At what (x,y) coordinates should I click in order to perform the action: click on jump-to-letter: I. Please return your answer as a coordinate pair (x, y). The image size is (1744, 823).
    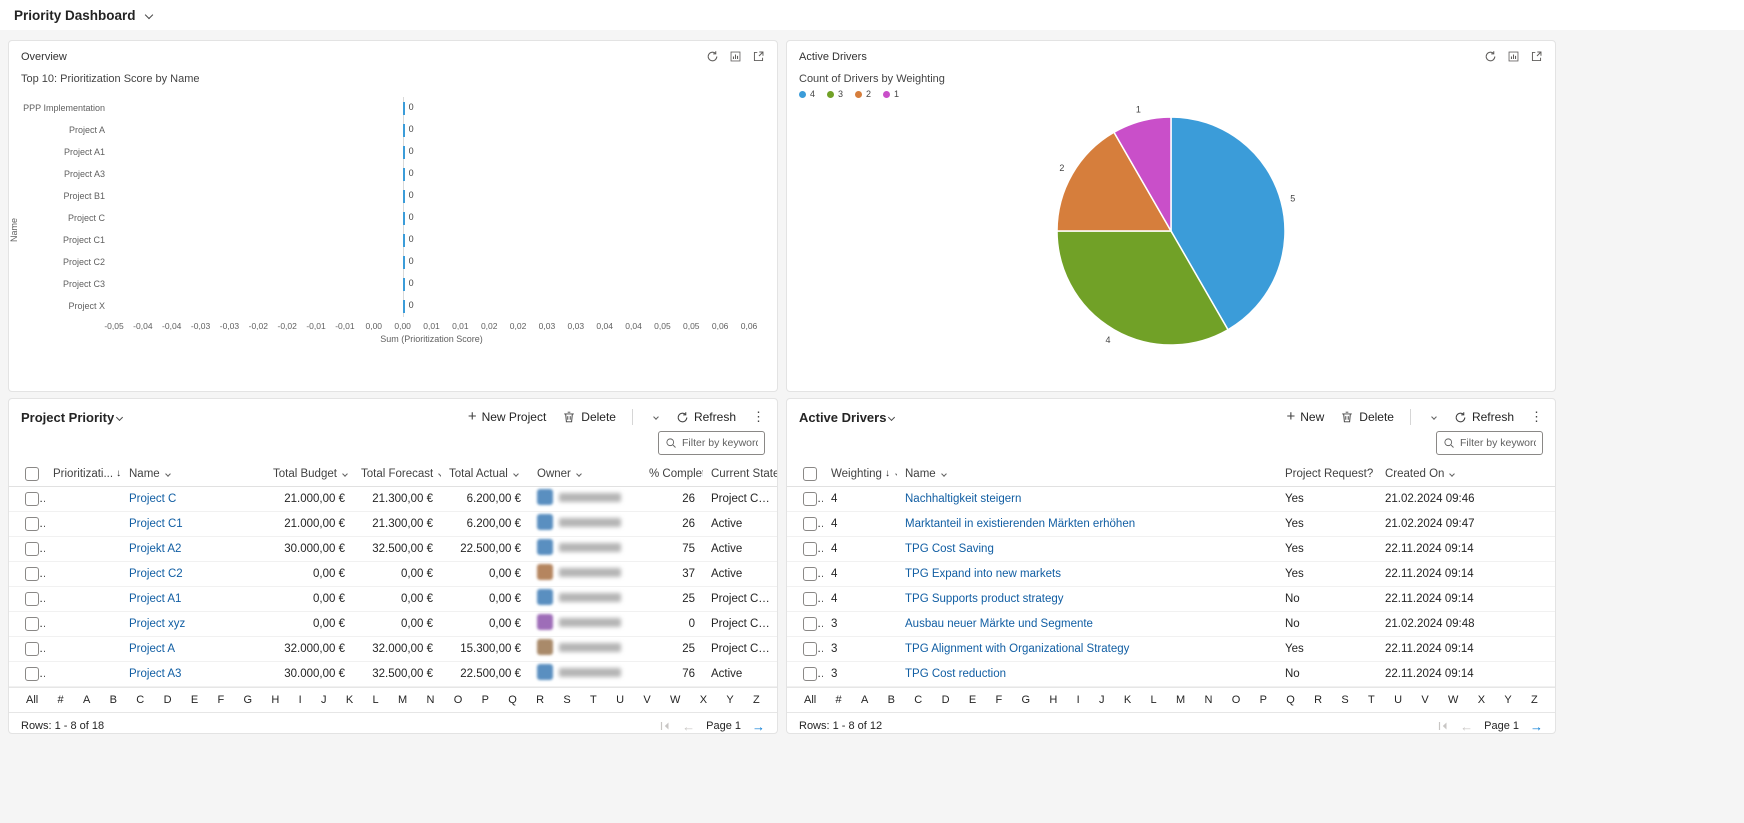
    Looking at the image, I should click on (300, 700).